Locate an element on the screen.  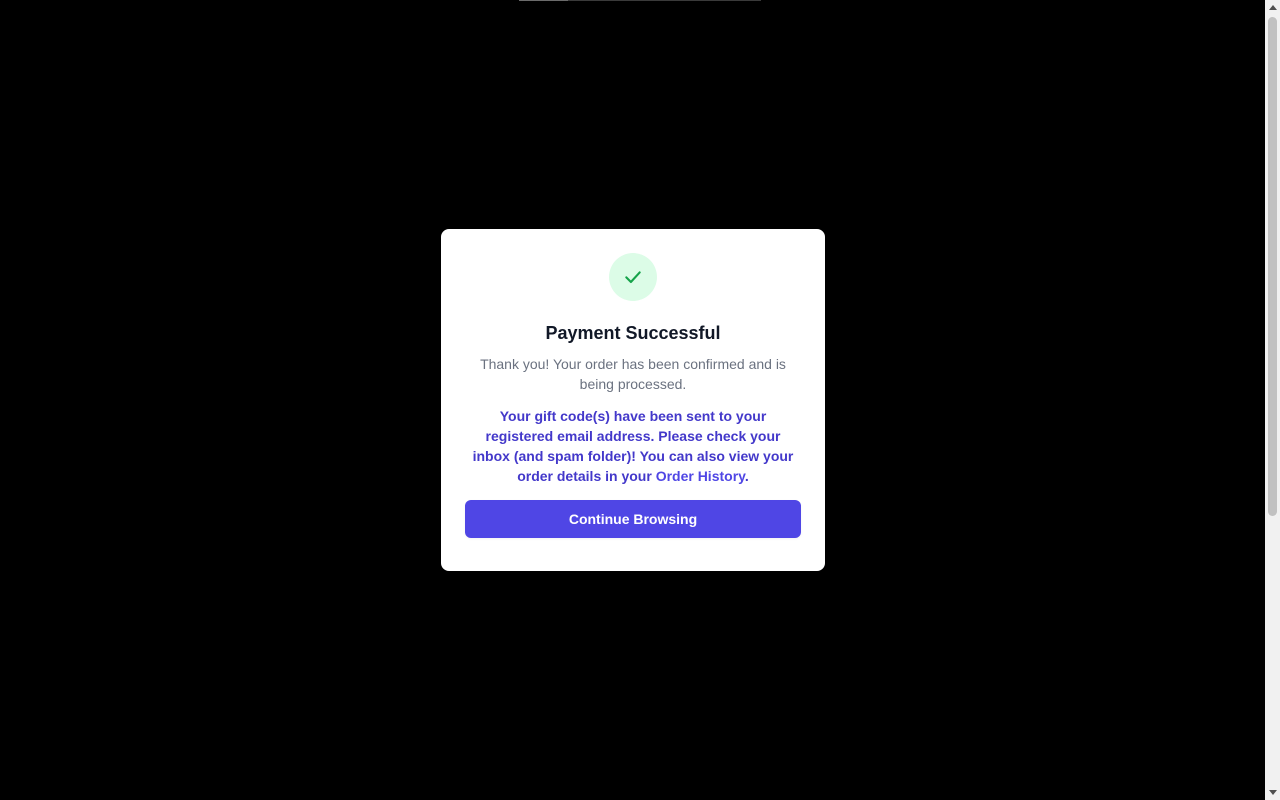
continue-browsing-button: Continue Browsing is located at coordinates (633, 519).